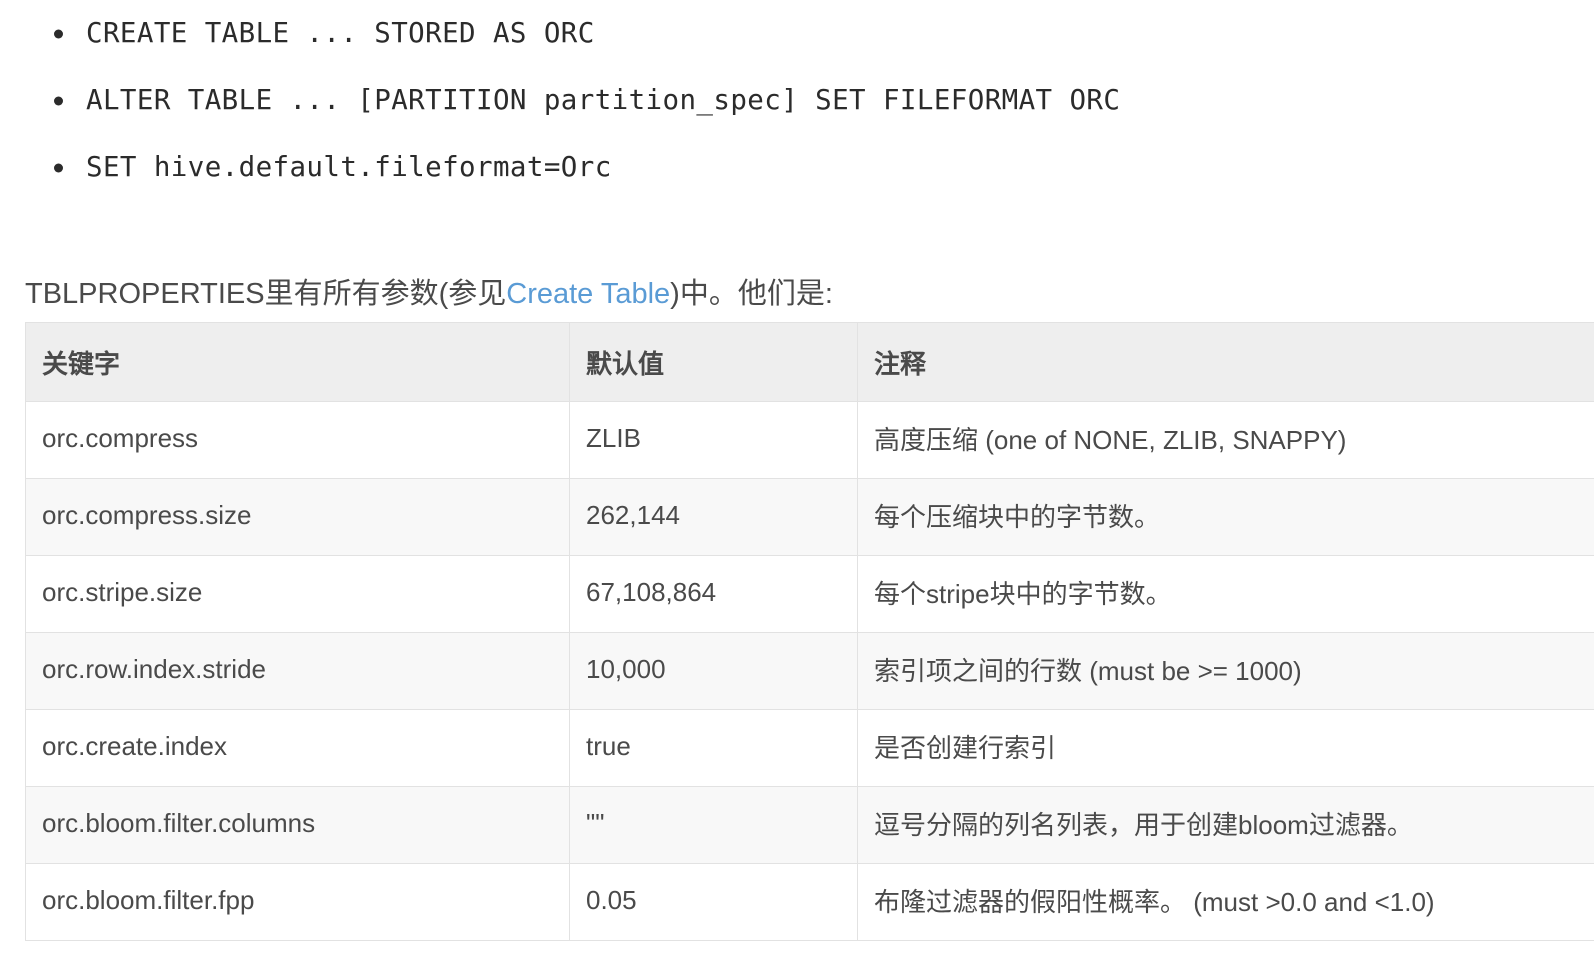 This screenshot has height=968, width=1594. Describe the element at coordinates (611, 899) in the screenshot. I see `cell-default-text: 0.05` at that location.